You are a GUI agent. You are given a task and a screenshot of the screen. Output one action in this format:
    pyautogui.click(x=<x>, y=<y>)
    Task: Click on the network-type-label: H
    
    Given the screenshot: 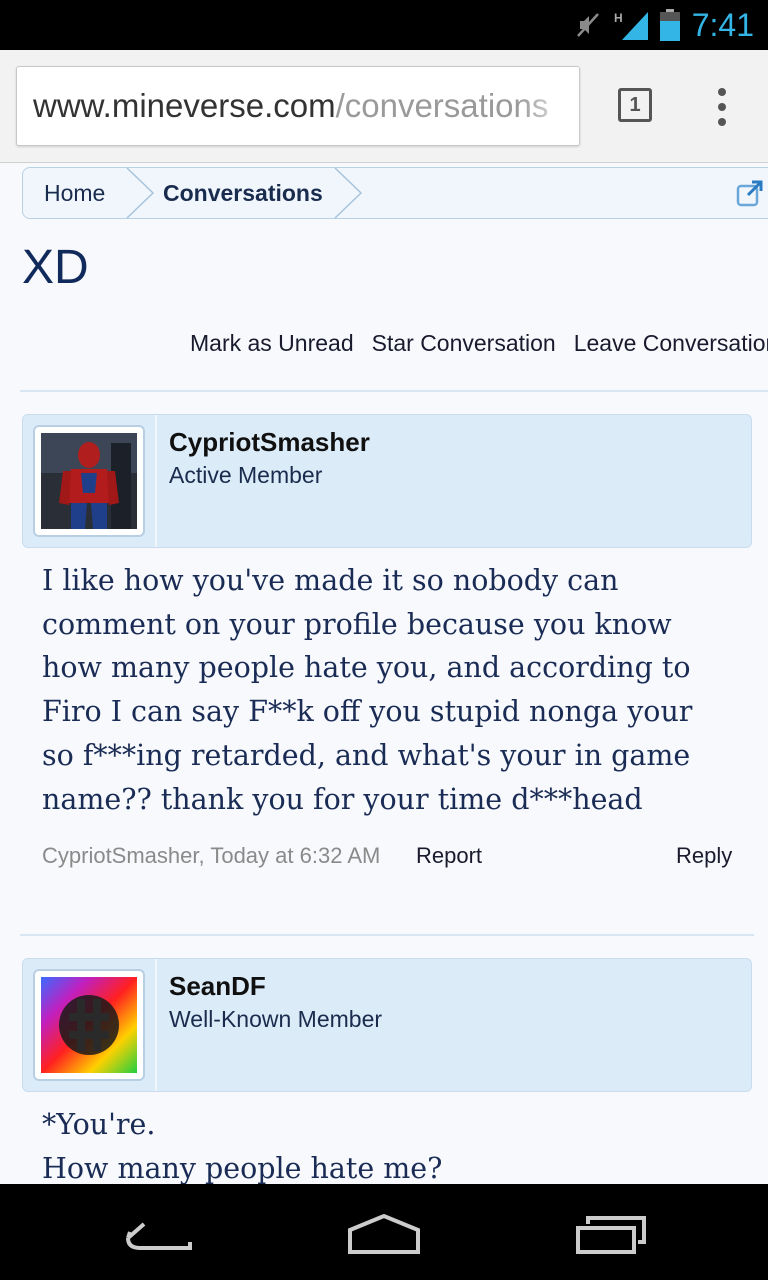 What is the action you would take?
    pyautogui.click(x=618, y=18)
    